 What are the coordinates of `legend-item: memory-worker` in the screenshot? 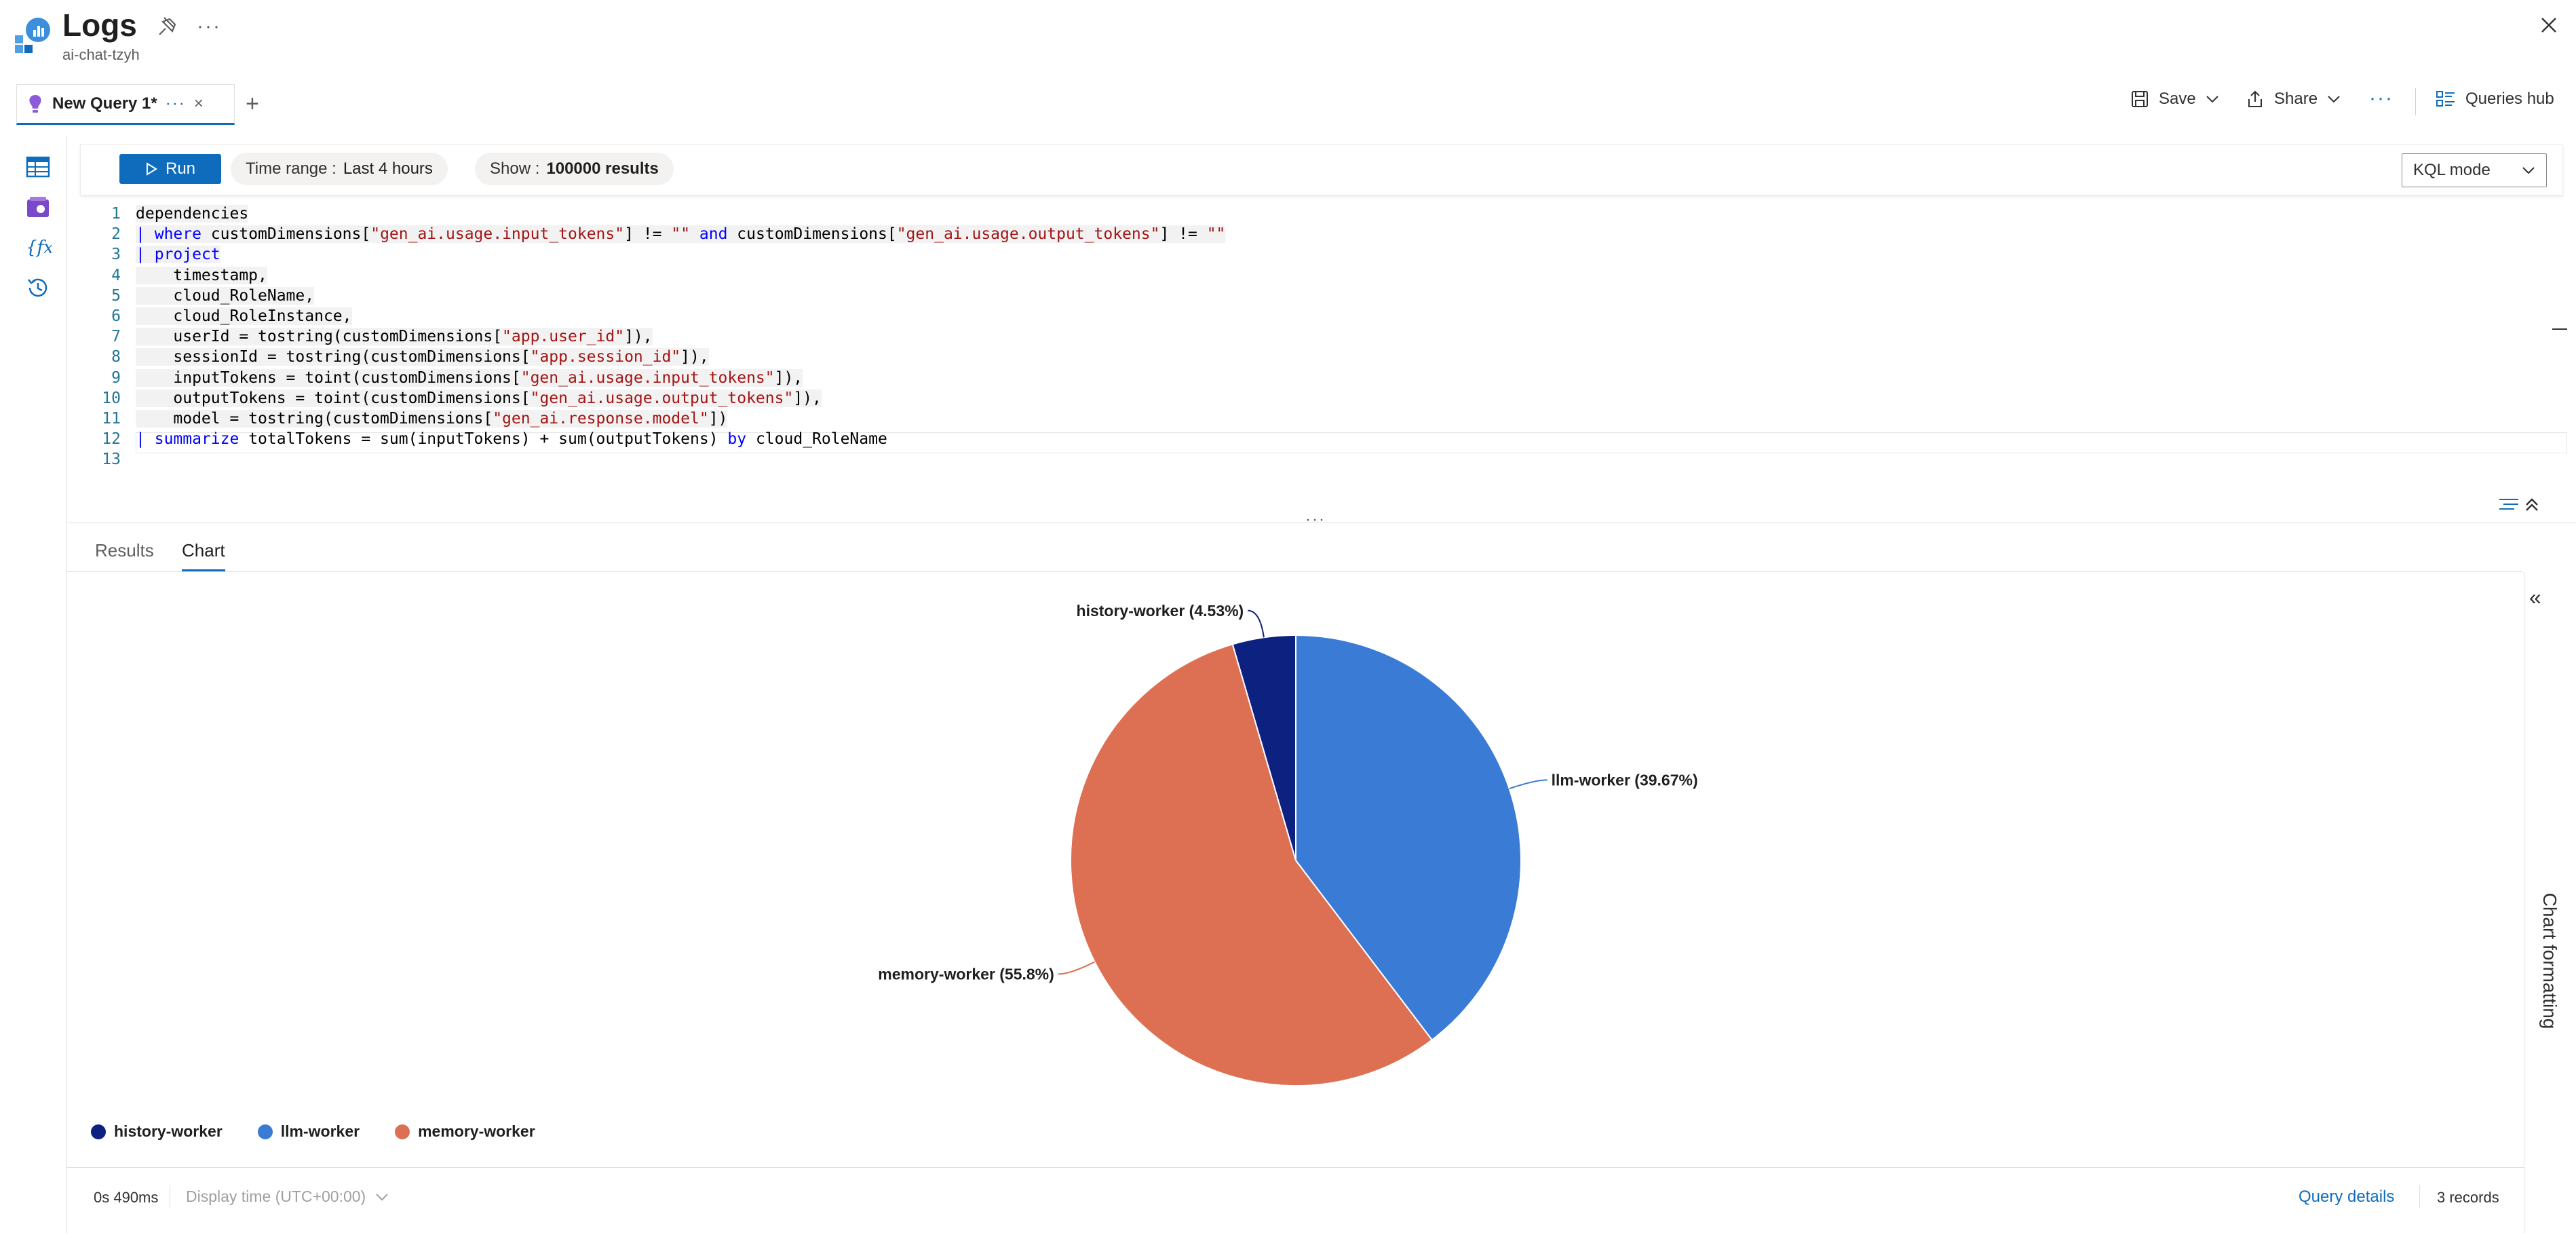 It's located at (465, 1131).